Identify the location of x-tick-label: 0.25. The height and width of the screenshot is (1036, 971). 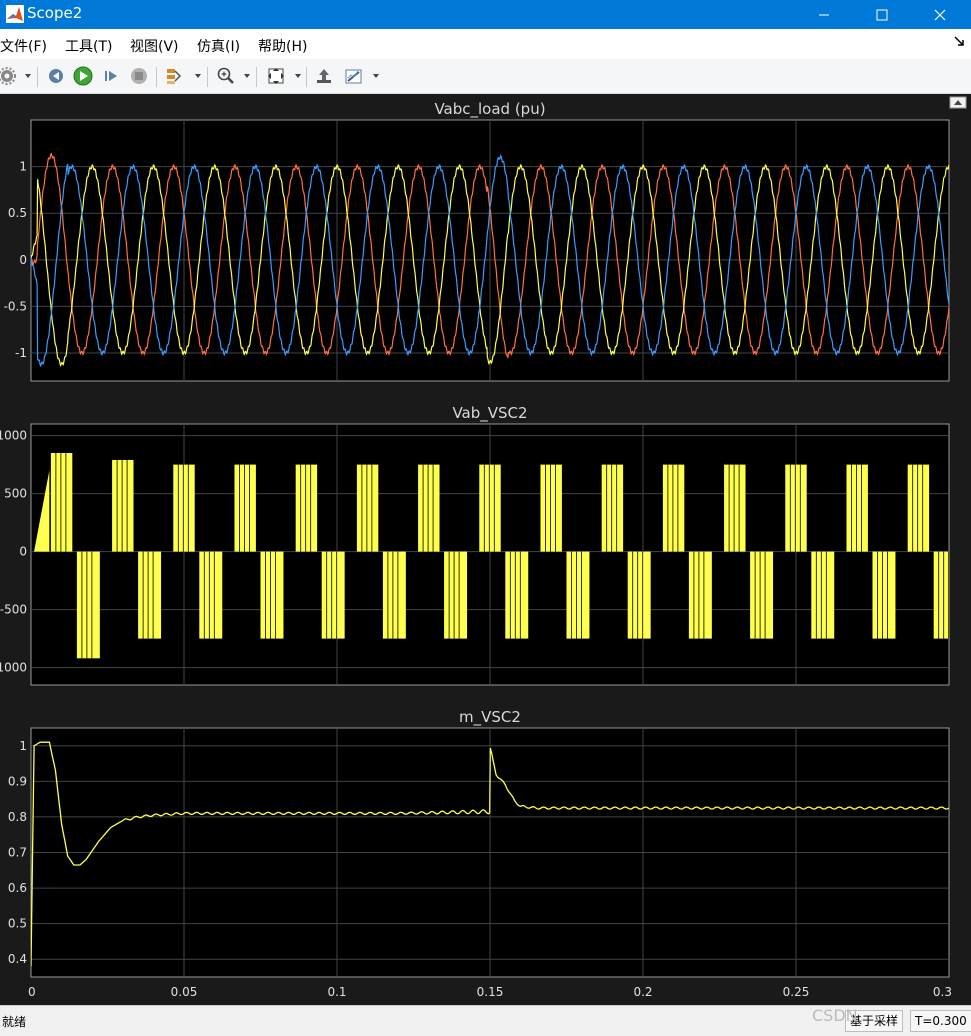
(796, 992).